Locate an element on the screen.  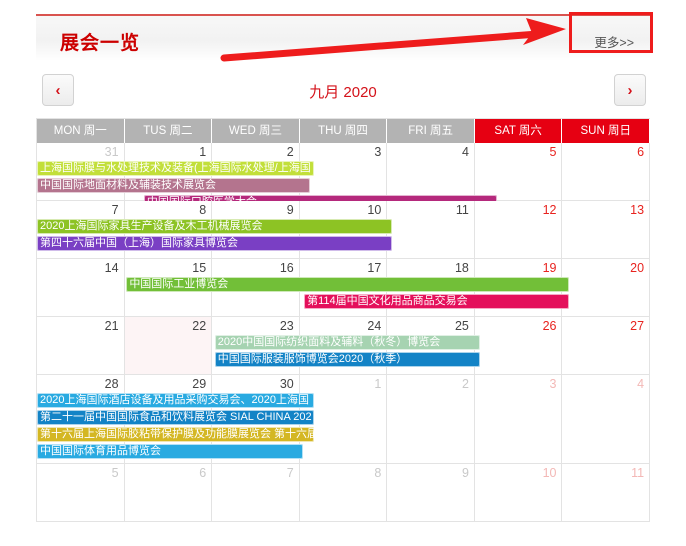
day-number: 19 is located at coordinates (549, 268).